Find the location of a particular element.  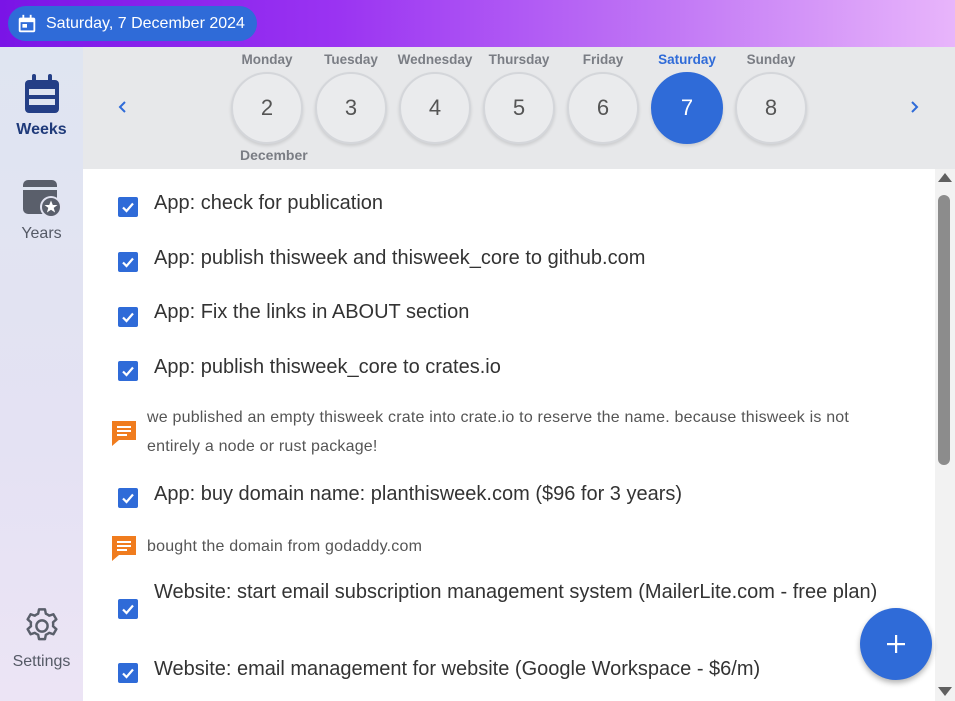

task-text: App: Fix the links in ABOUT section is located at coordinates (519, 312).